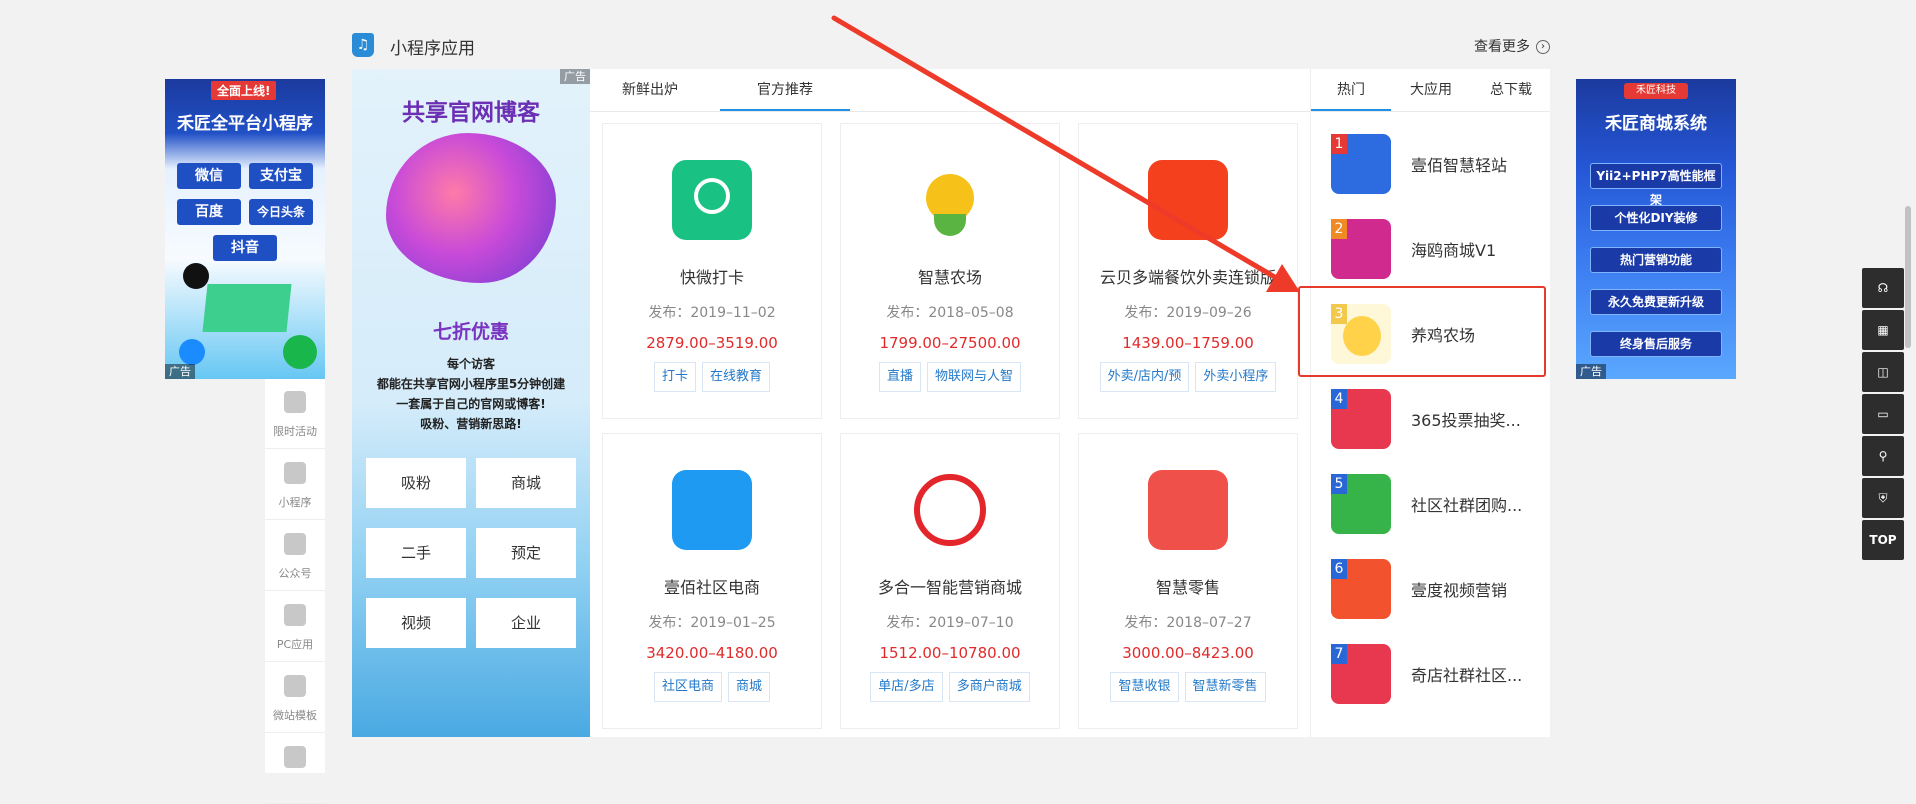  I want to click on user-search-icon: ⚲, so click(1883, 456).